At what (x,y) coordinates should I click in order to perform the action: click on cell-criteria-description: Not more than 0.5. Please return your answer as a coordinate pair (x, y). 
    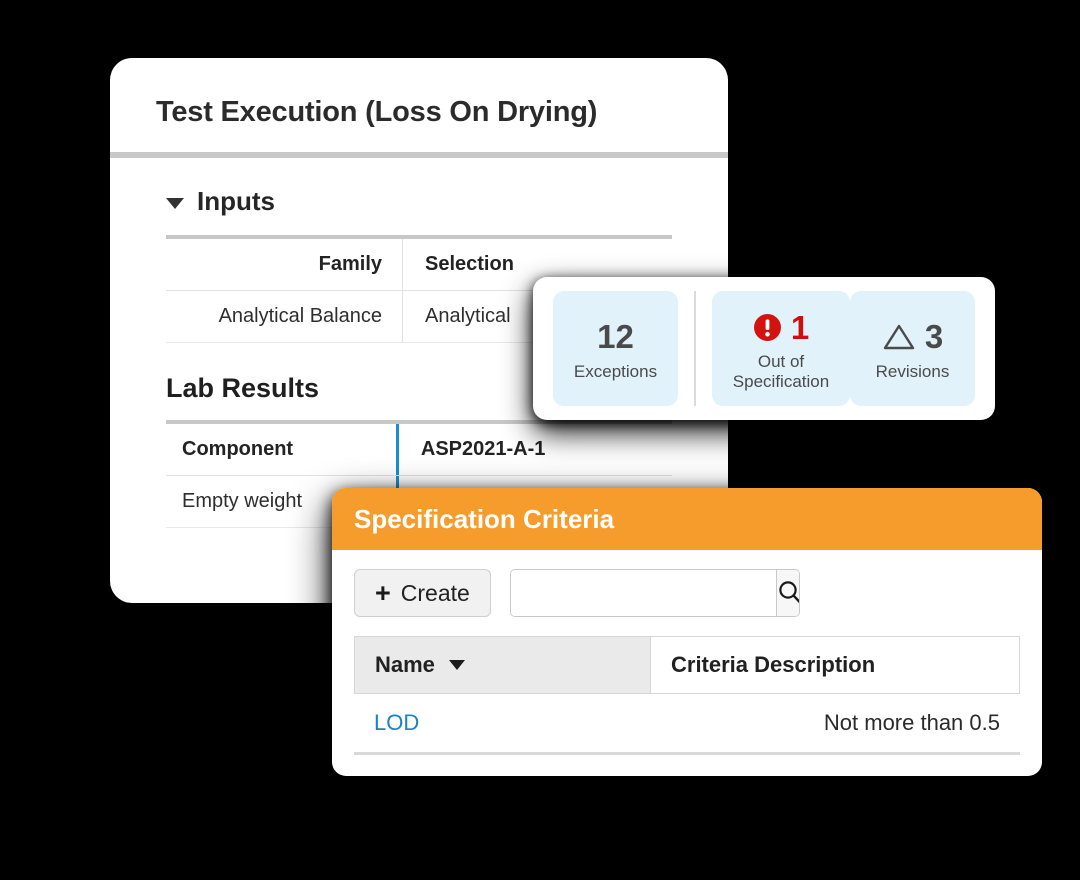
    Looking at the image, I should click on (911, 722).